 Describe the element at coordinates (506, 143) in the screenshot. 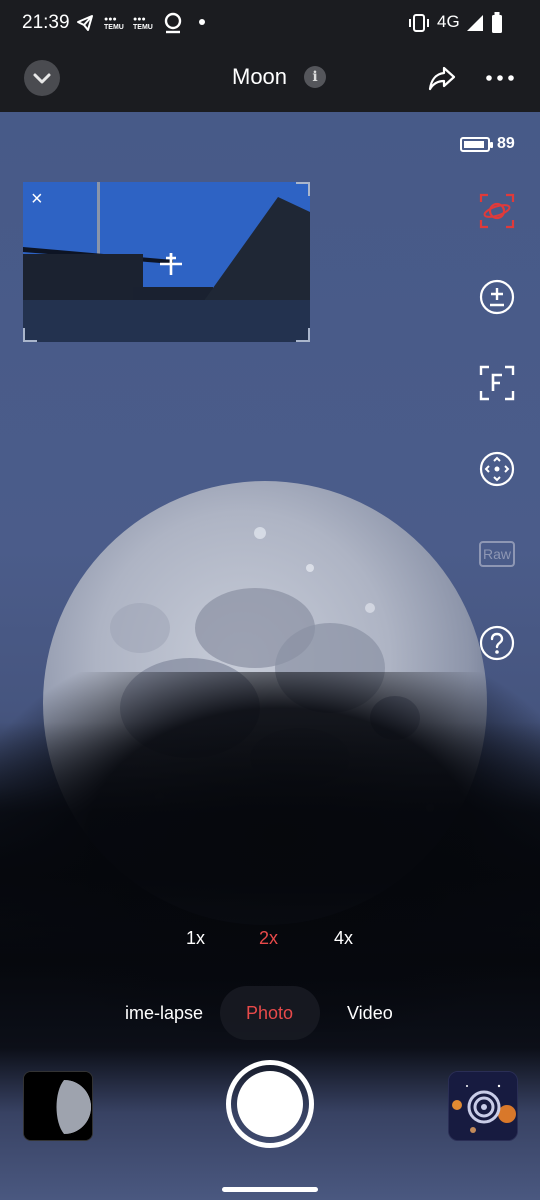

I see `battery-level: 89` at that location.